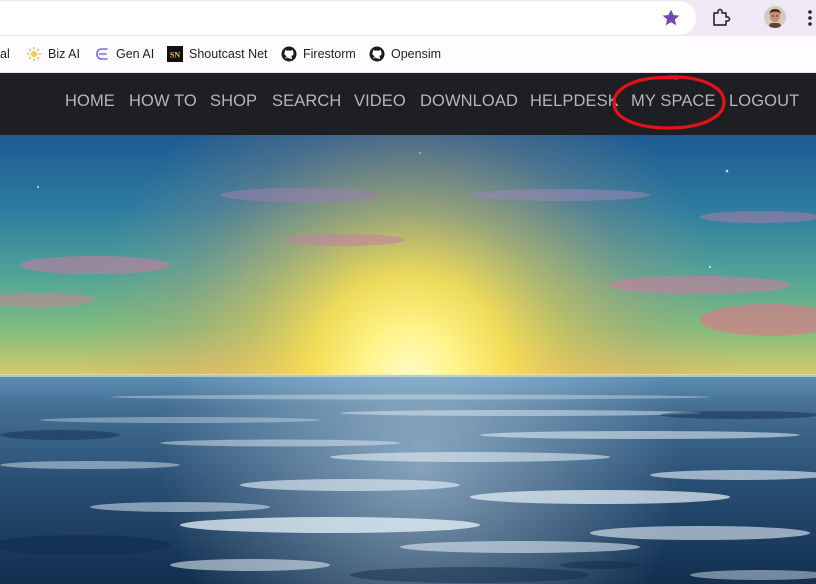  What do you see at coordinates (671, 18) in the screenshot?
I see `bookmark-star-icon` at bounding box center [671, 18].